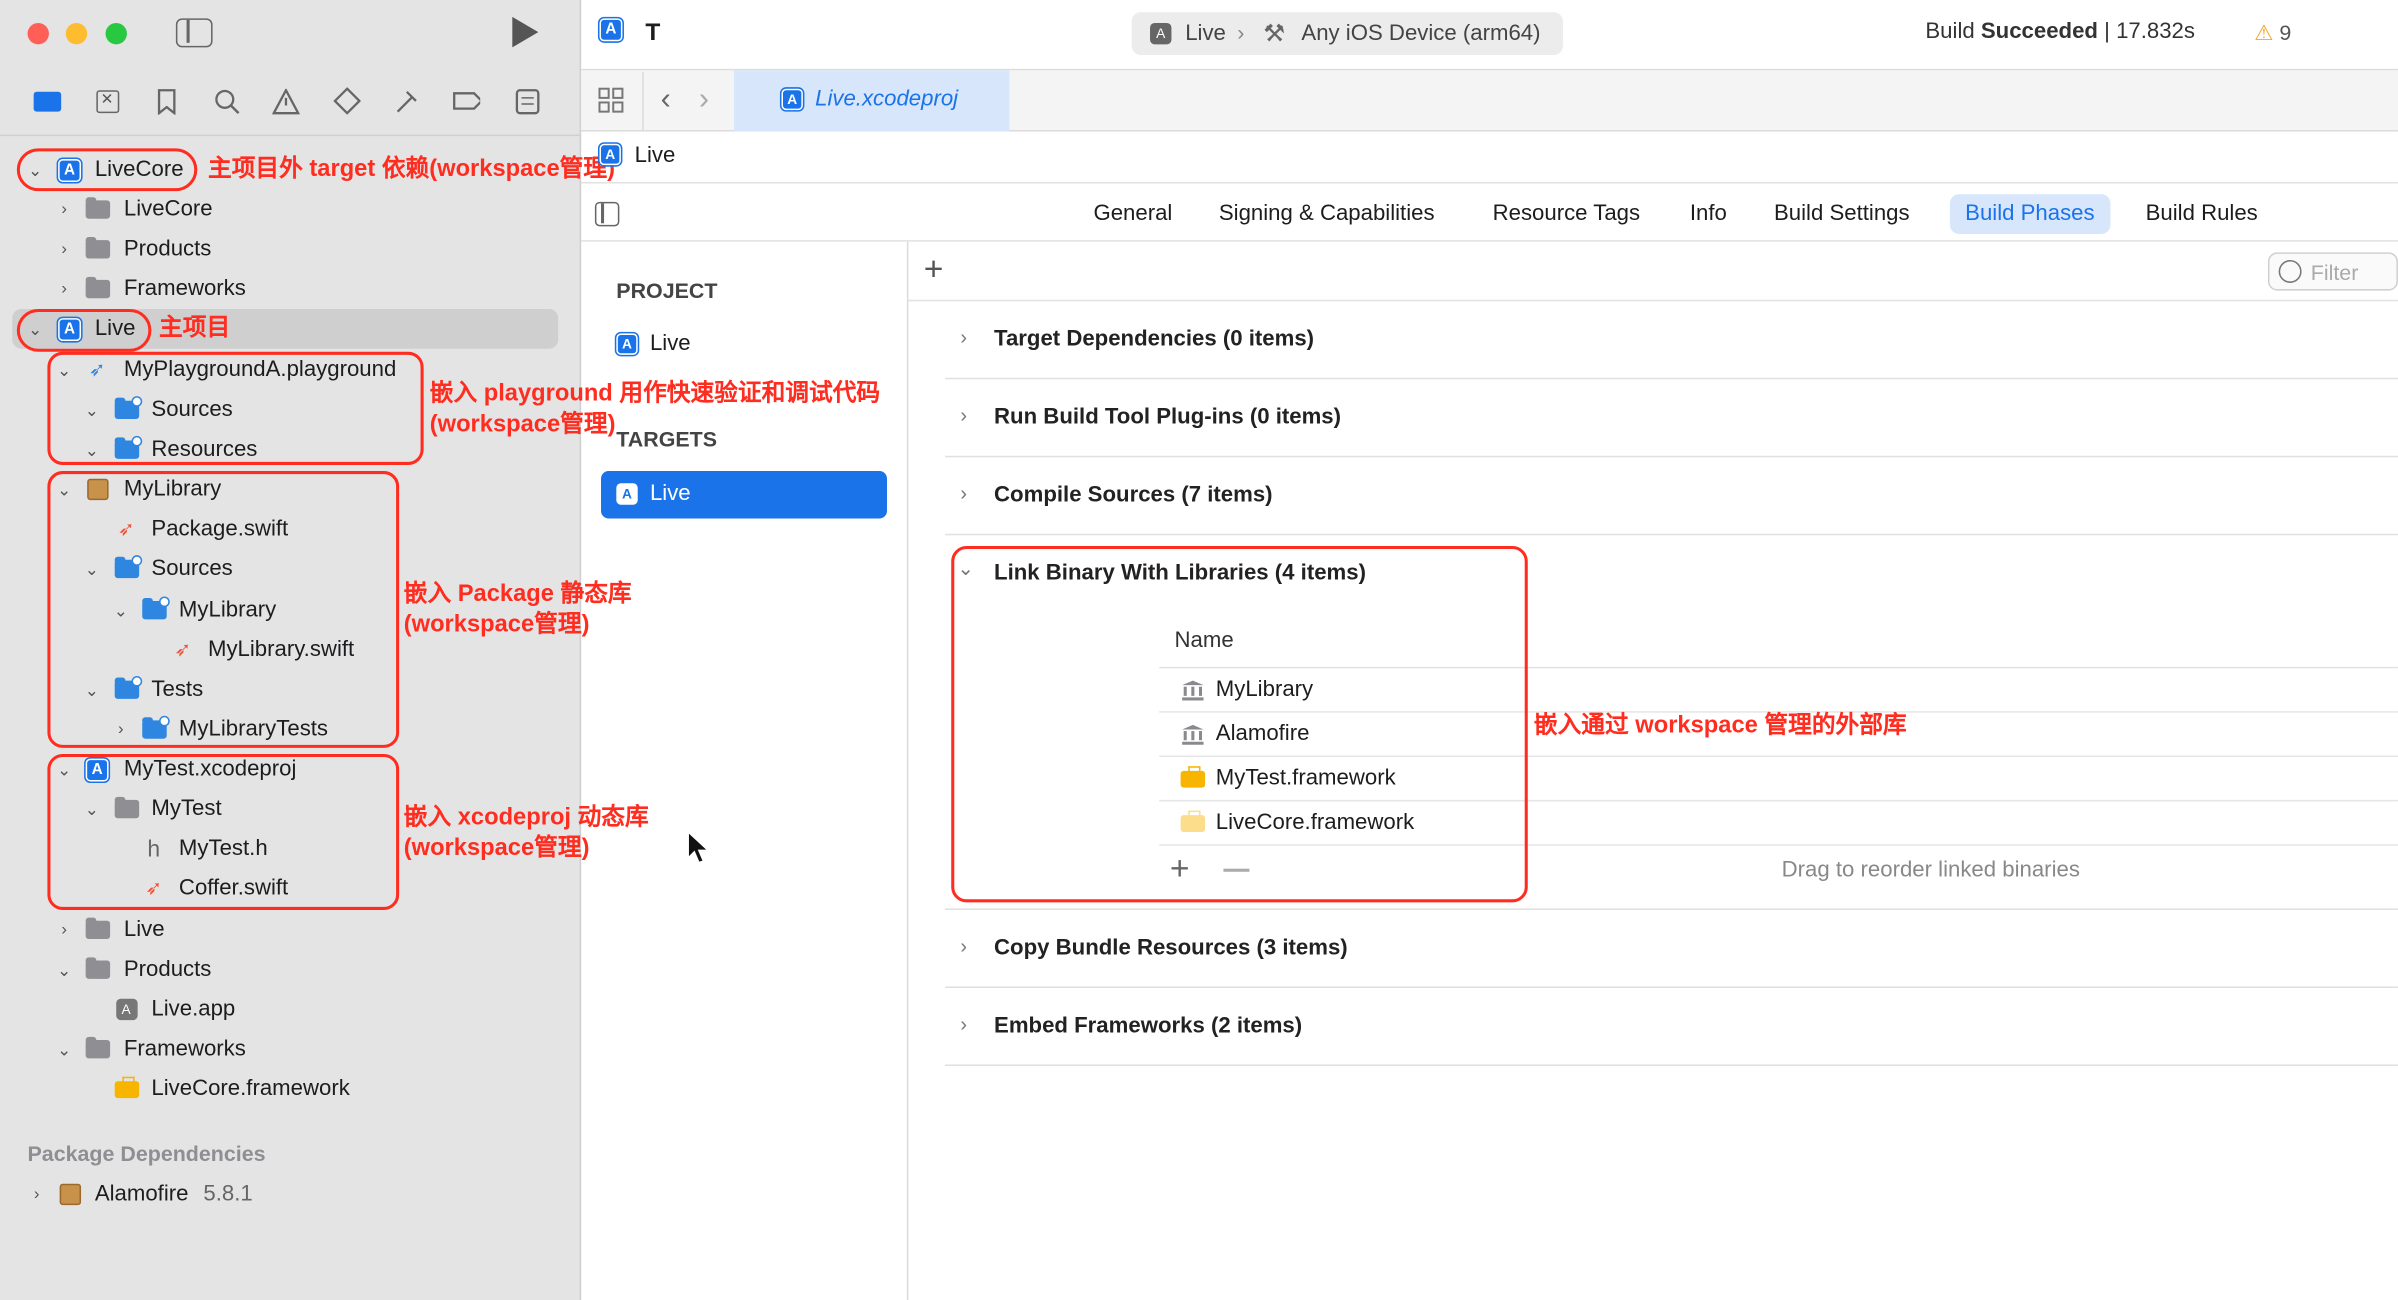 The width and height of the screenshot is (2398, 1300). I want to click on navitem-products: ⌄ Products, so click(290, 970).